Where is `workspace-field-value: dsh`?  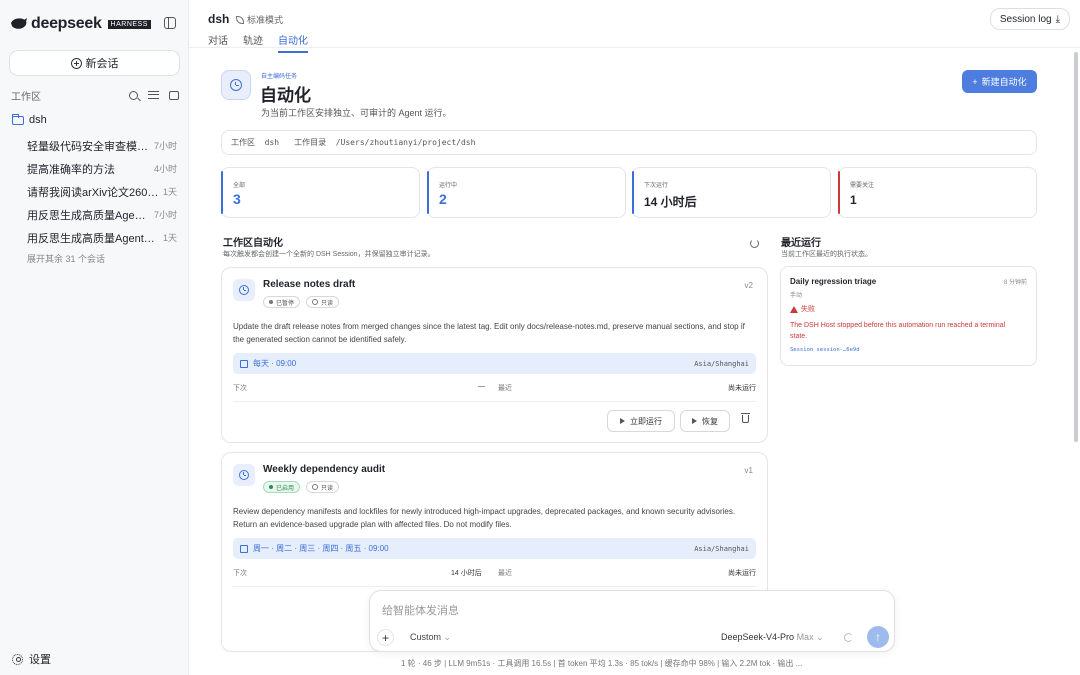
workspace-field-value: dsh is located at coordinates (272, 142).